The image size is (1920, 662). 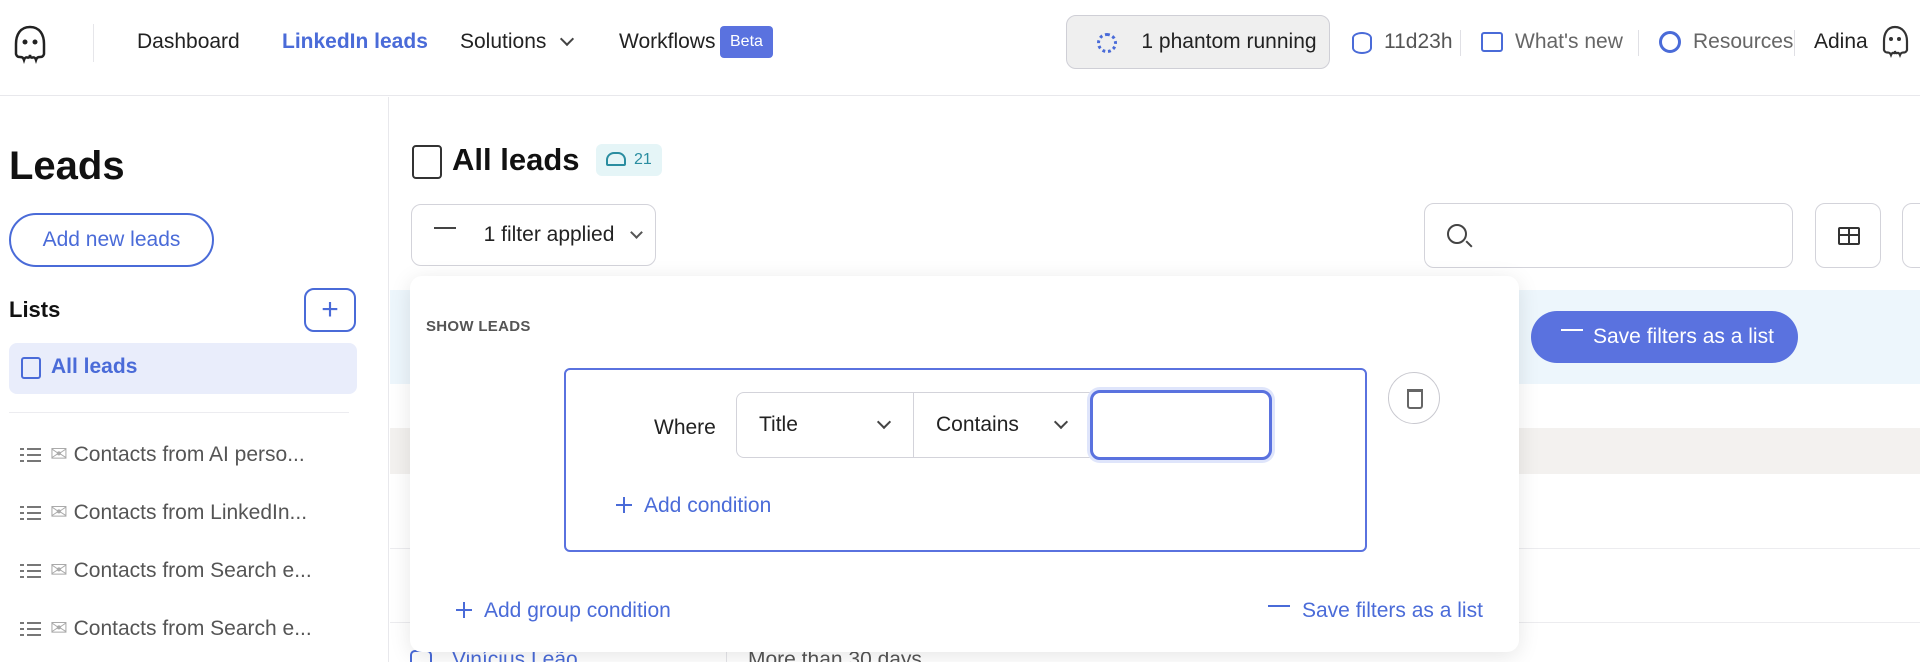 I want to click on lead-count-badge: 21, so click(x=629, y=160).